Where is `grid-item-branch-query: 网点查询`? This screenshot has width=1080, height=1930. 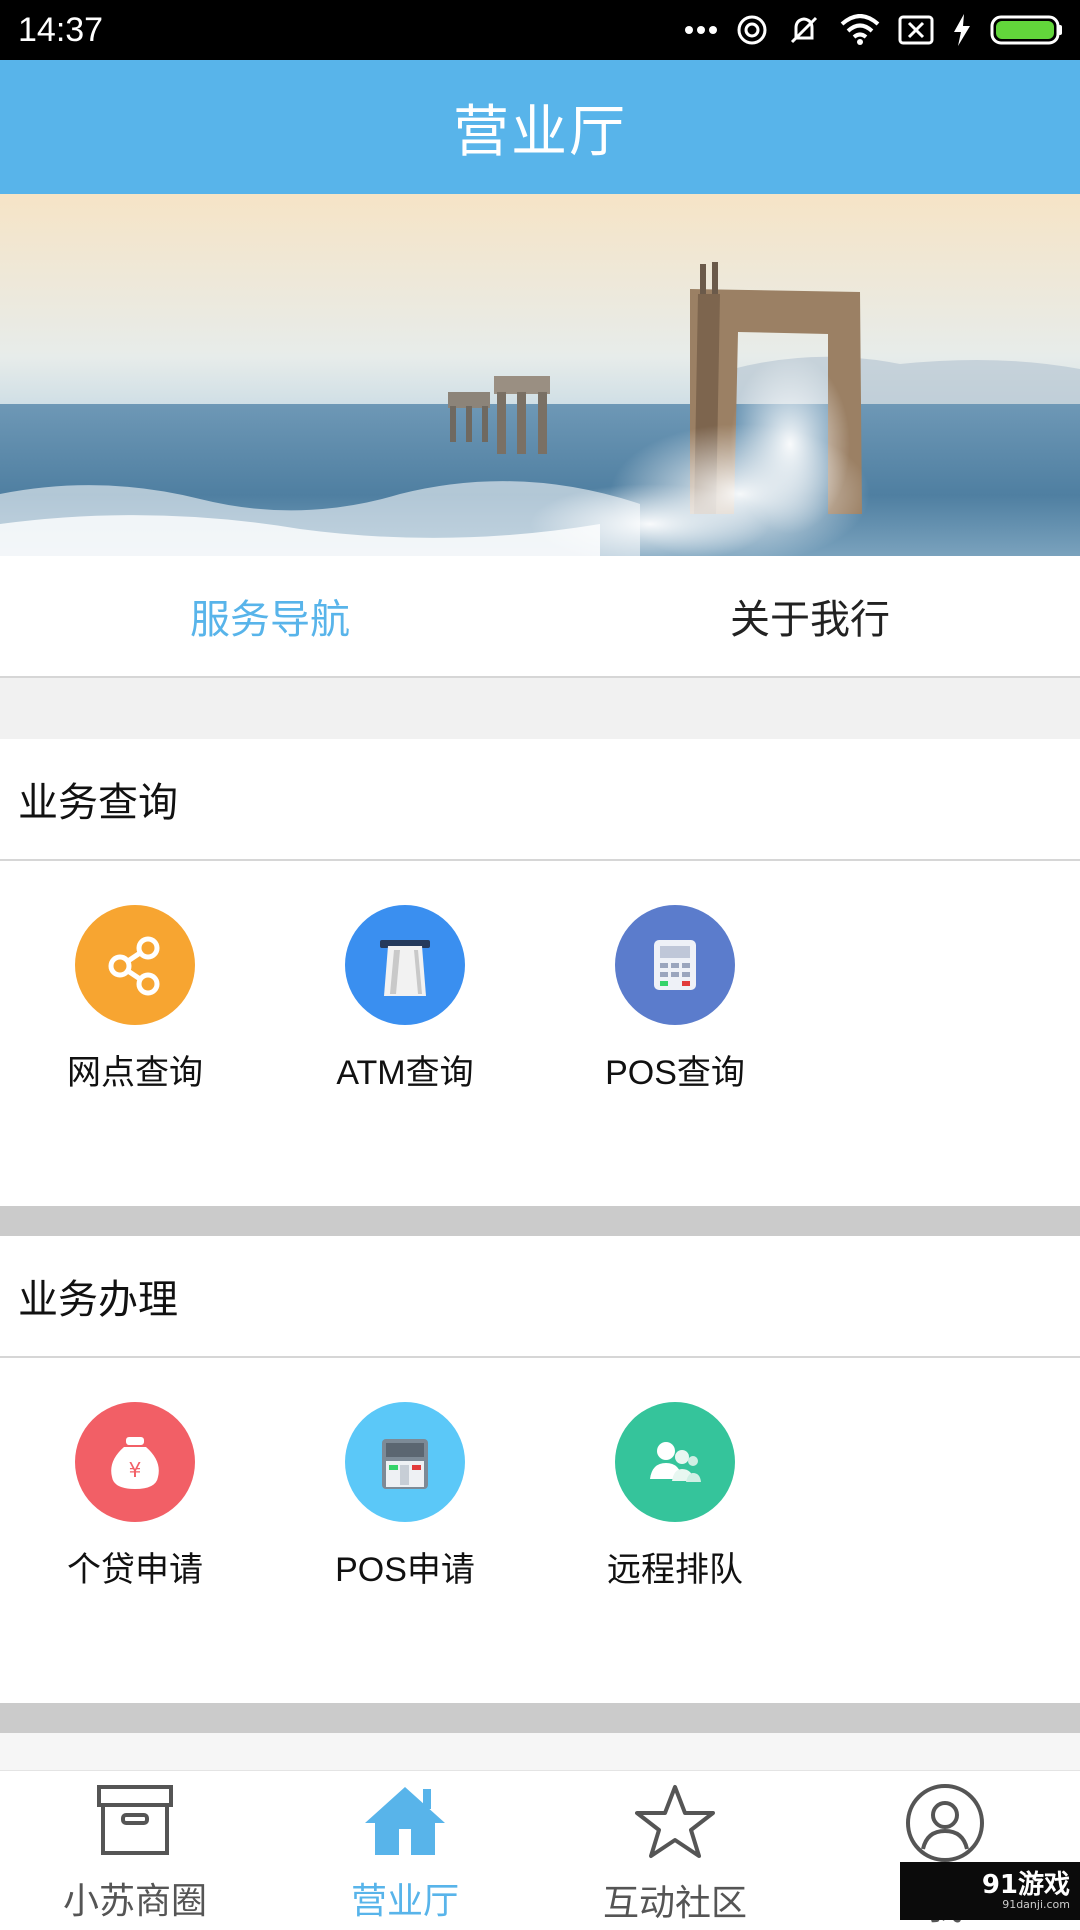 grid-item-branch-query: 网点查询 is located at coordinates (135, 1005).